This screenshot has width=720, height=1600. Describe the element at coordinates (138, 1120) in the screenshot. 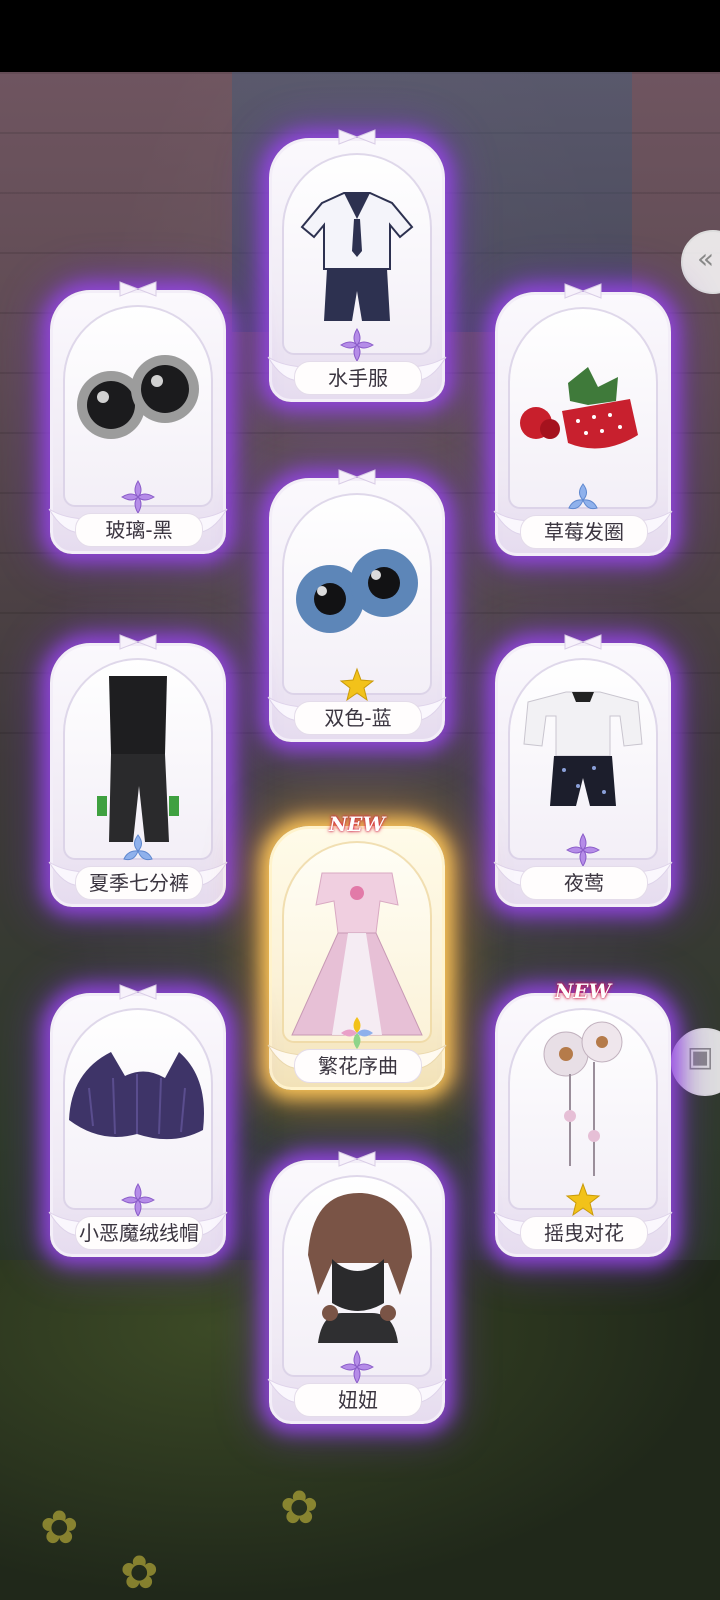

I see `item-card-little-devil-beanie: 小恶魔绒线帽` at that location.